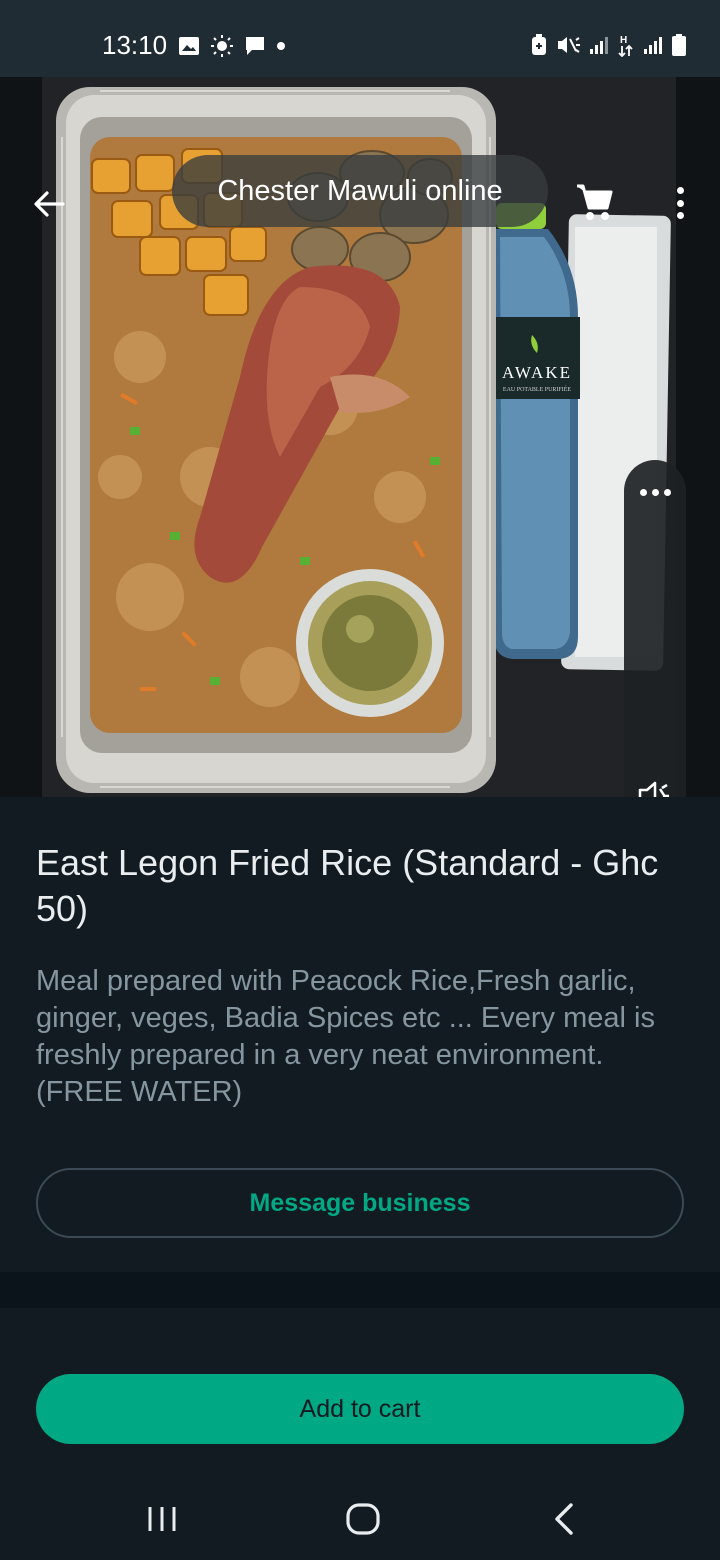 The width and height of the screenshot is (720, 1560). I want to click on more-options-button, so click(680, 203).